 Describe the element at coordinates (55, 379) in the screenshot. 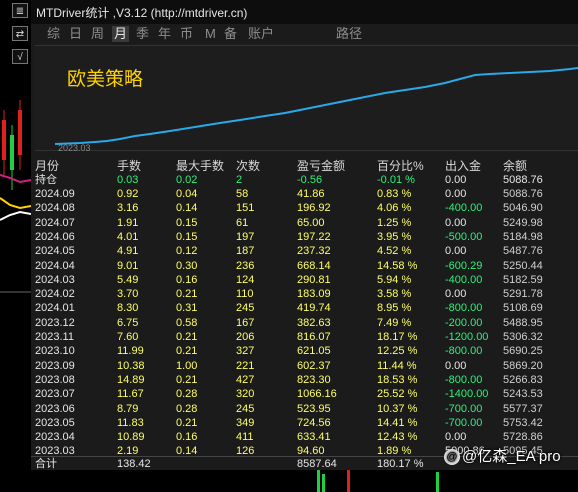

I see `row-month: 2023.08` at that location.